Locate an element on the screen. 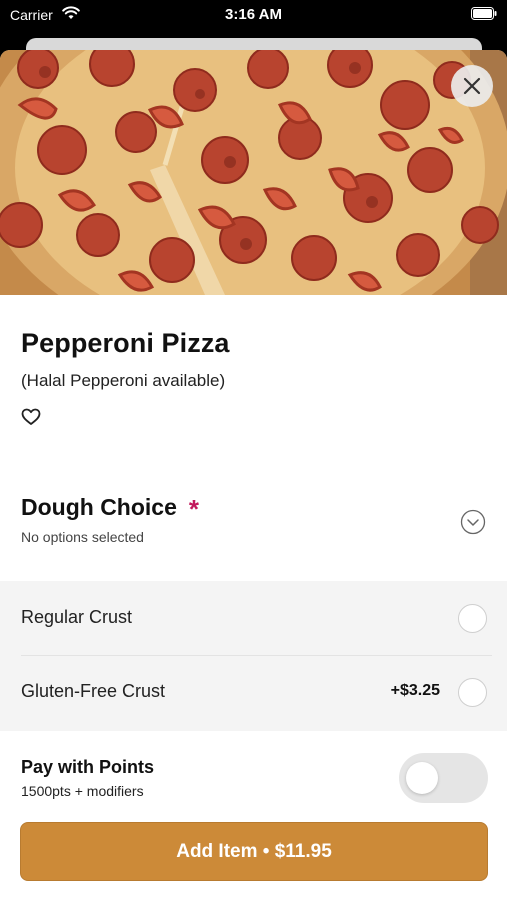 The height and width of the screenshot is (900, 507). heart-outline-icon is located at coordinates (31, 416).